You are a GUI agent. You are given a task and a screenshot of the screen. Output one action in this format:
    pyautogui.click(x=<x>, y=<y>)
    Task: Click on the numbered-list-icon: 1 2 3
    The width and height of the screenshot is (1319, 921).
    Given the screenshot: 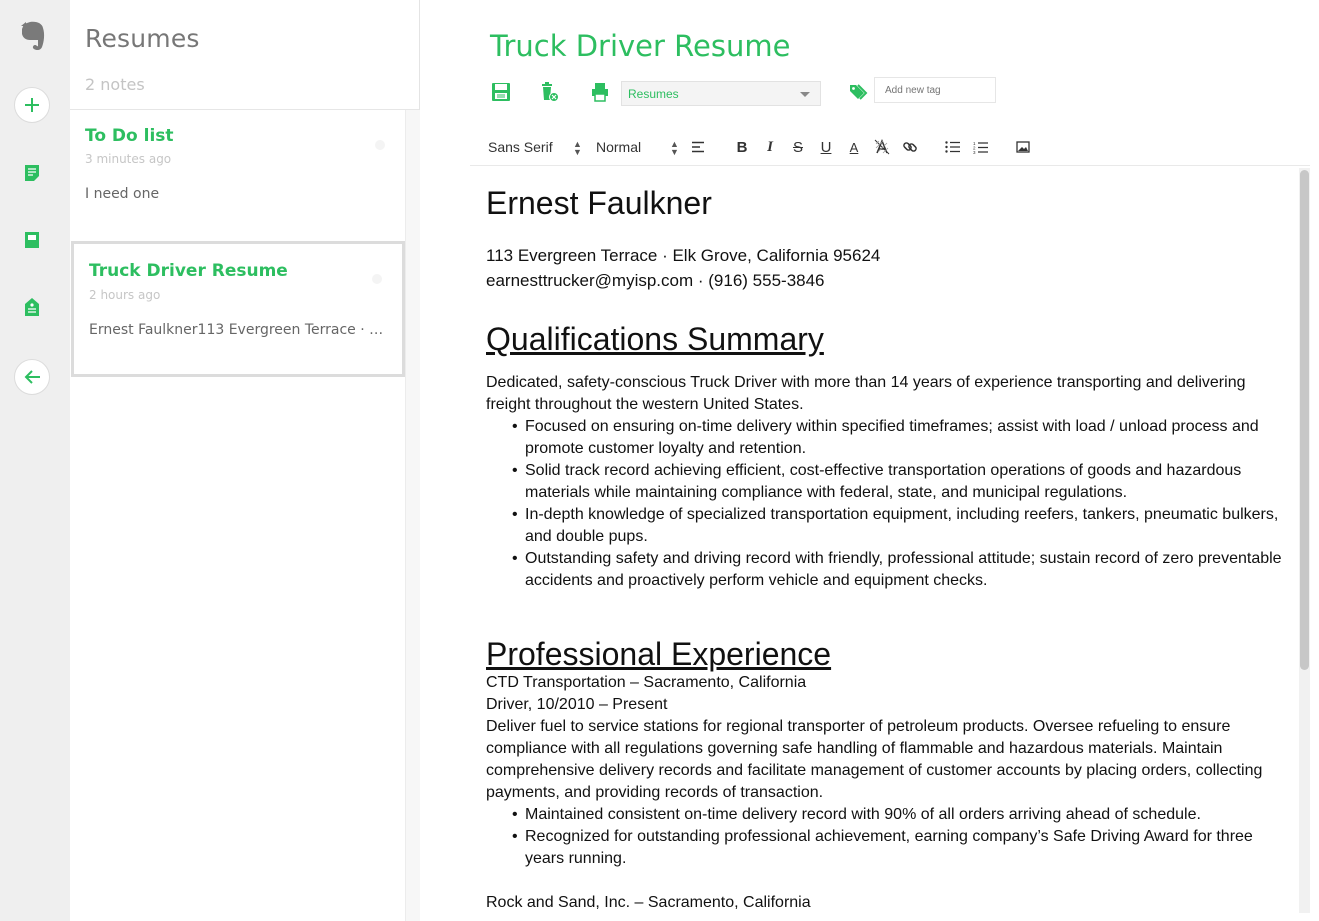 What is the action you would take?
    pyautogui.click(x=980, y=147)
    